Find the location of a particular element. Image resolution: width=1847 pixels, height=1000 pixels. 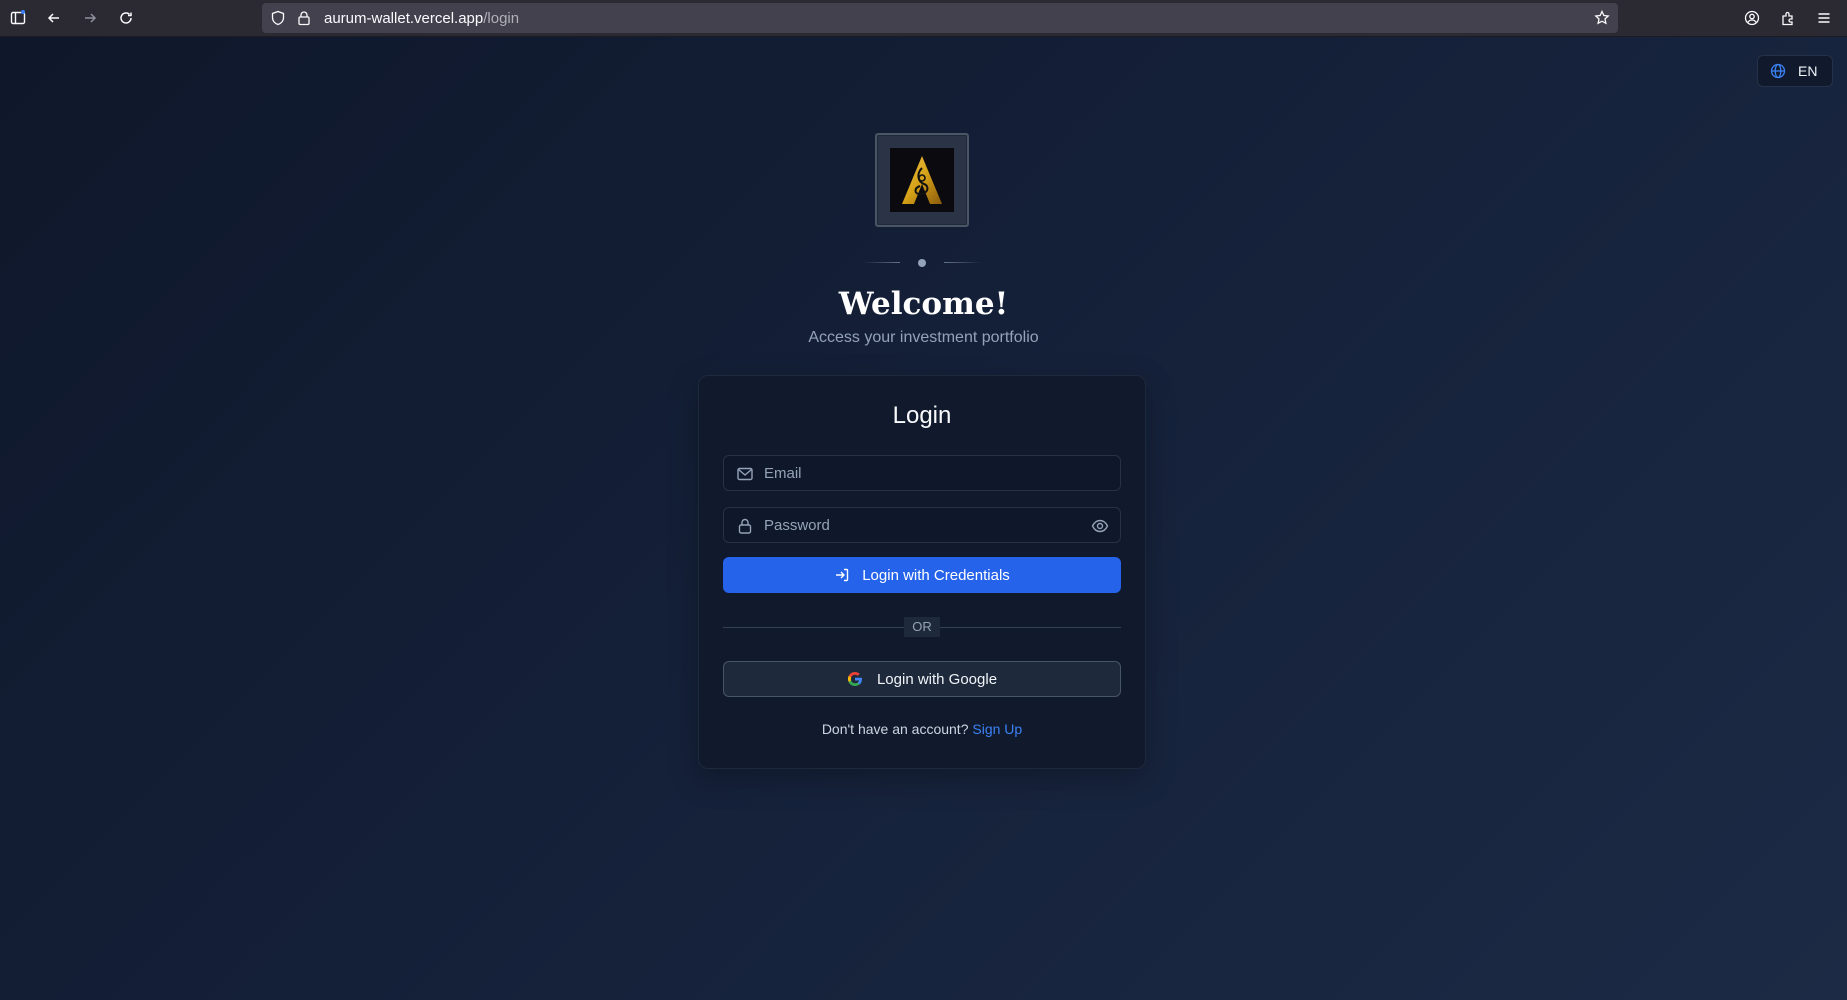

signup-link: Sign Up is located at coordinates (997, 729).